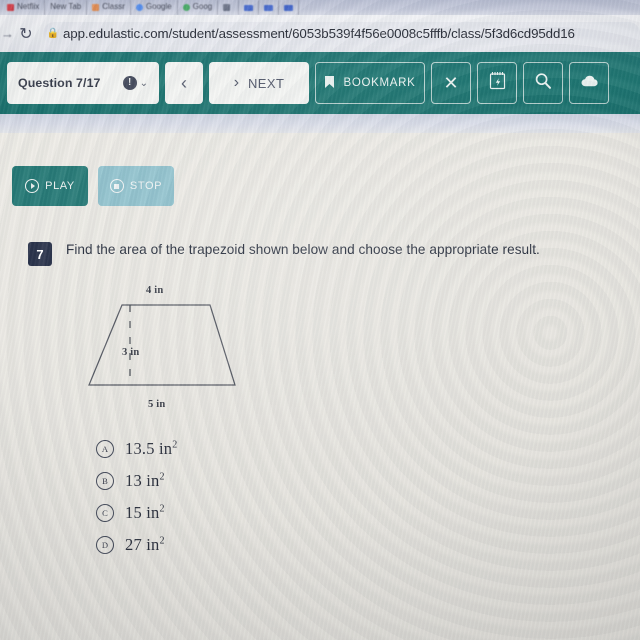 This screenshot has width=640, height=640. I want to click on folder-icon, so click(227, 7).